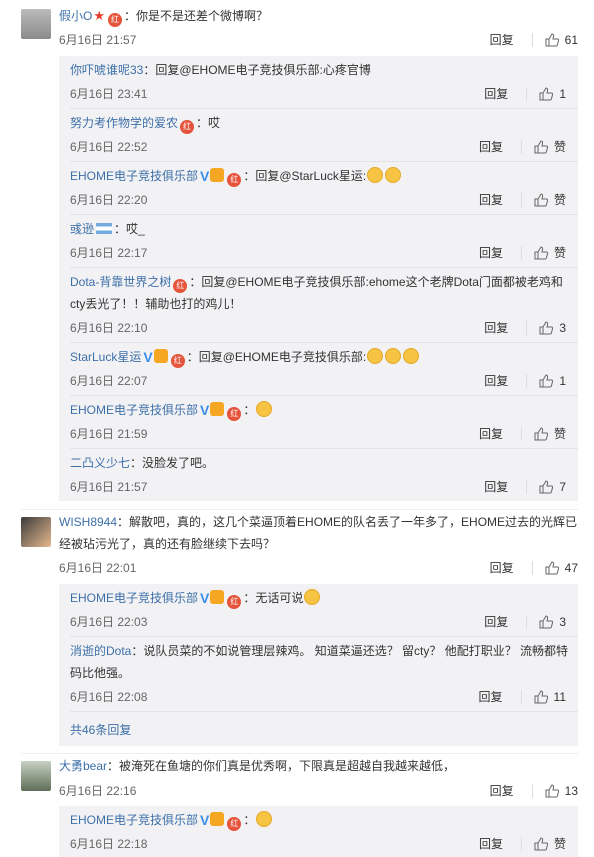 Image resolution: width=594 pixels, height=857 pixels. I want to click on like-button: 13, so click(561, 791).